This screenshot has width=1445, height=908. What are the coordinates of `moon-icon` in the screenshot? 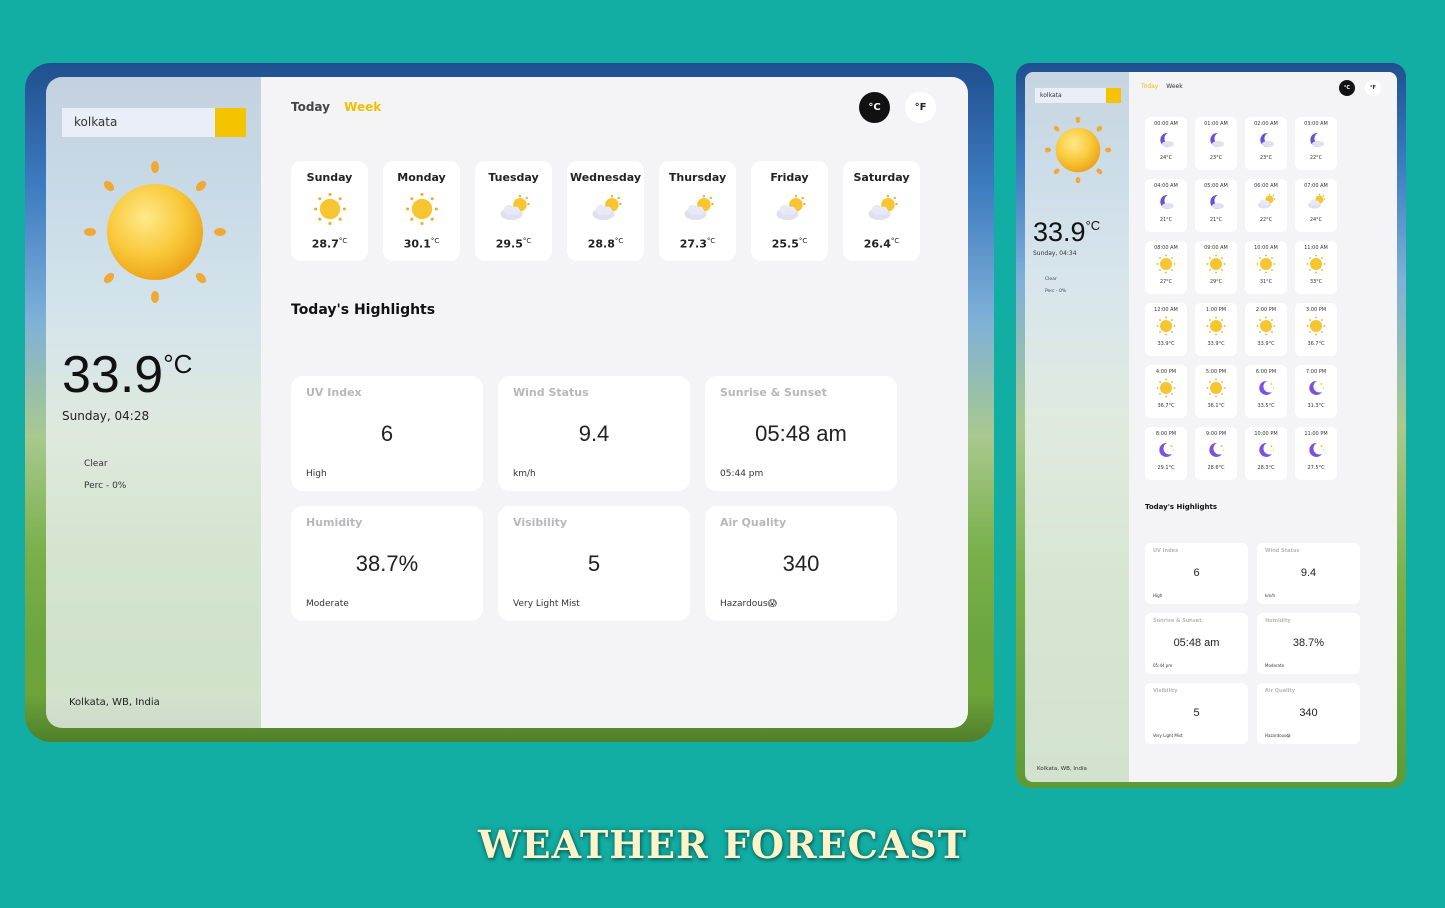 It's located at (1166, 202).